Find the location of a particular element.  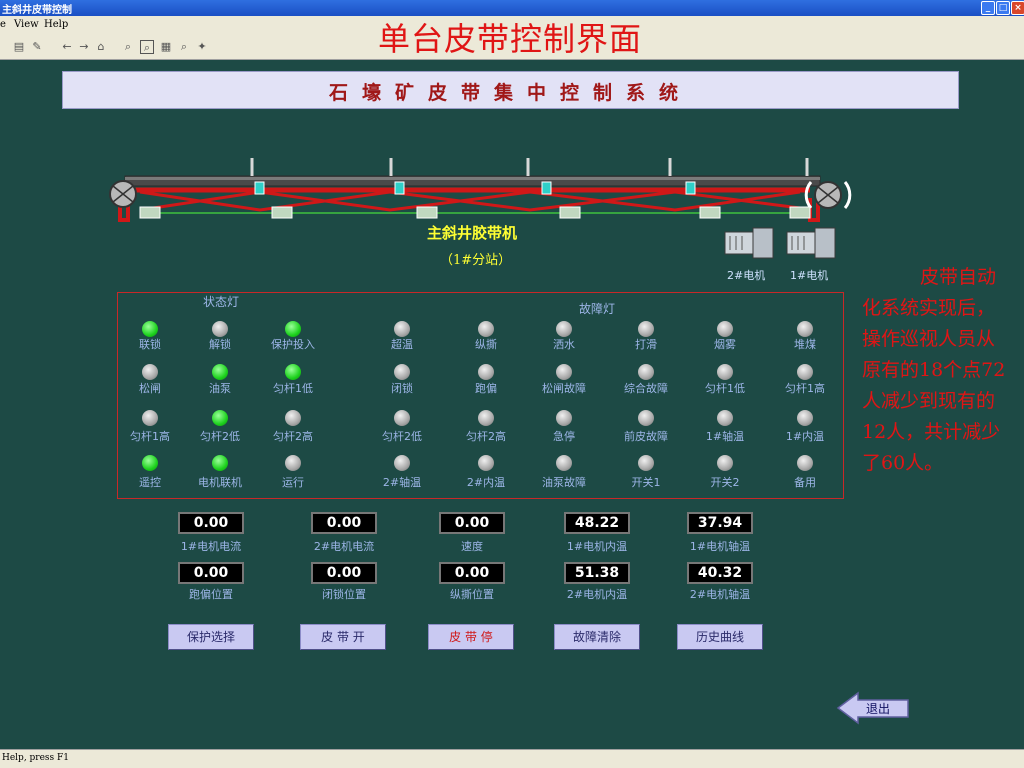

fault-lamp-label: 1#内温 is located at coordinates (805, 436).